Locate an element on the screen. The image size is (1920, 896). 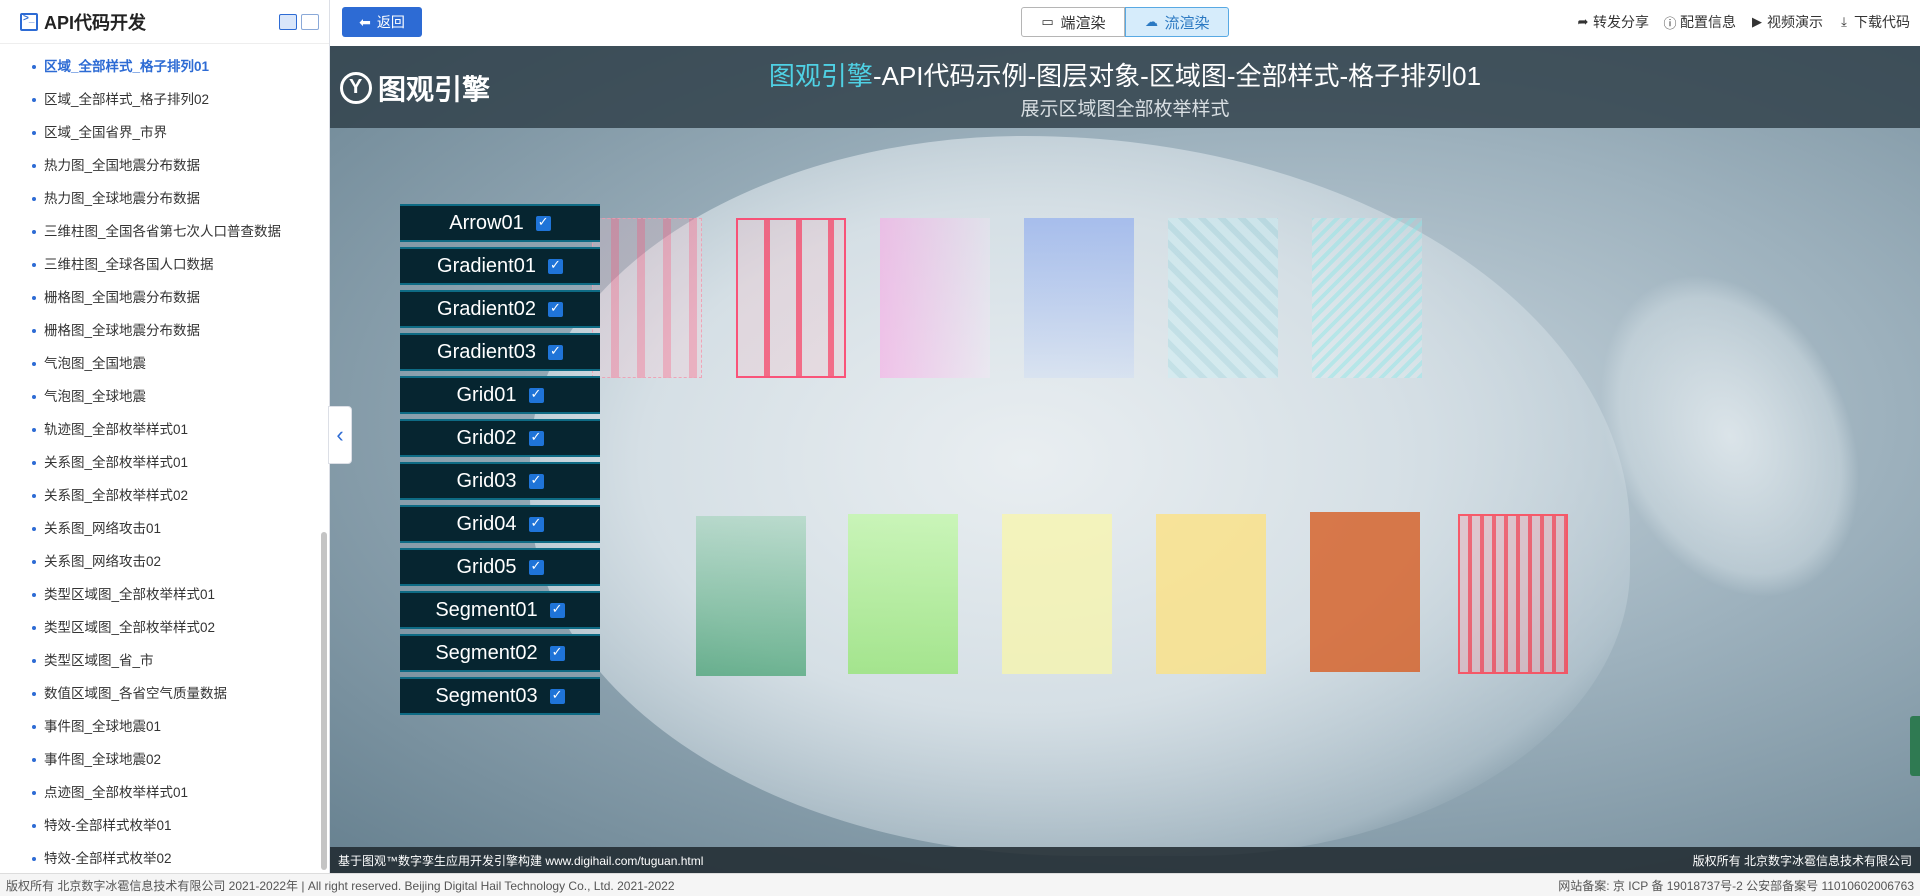
layer-label: Grid04 is located at coordinates (486, 523).